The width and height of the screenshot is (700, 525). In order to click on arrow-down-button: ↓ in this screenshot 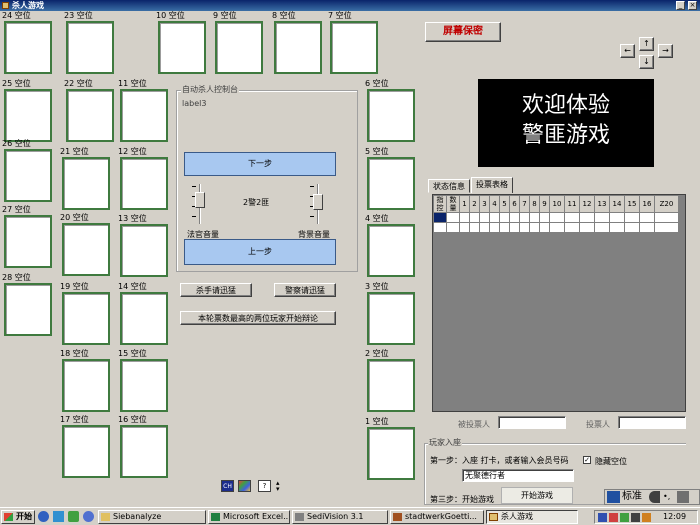, I will do `click(646, 62)`.